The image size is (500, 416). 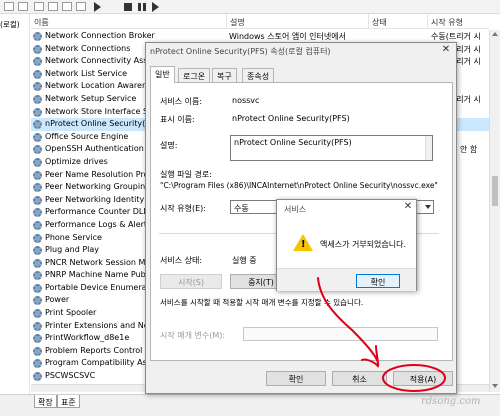 What do you see at coordinates (224, 75) in the screenshot?
I see `tab-recovery: 복구` at bounding box center [224, 75].